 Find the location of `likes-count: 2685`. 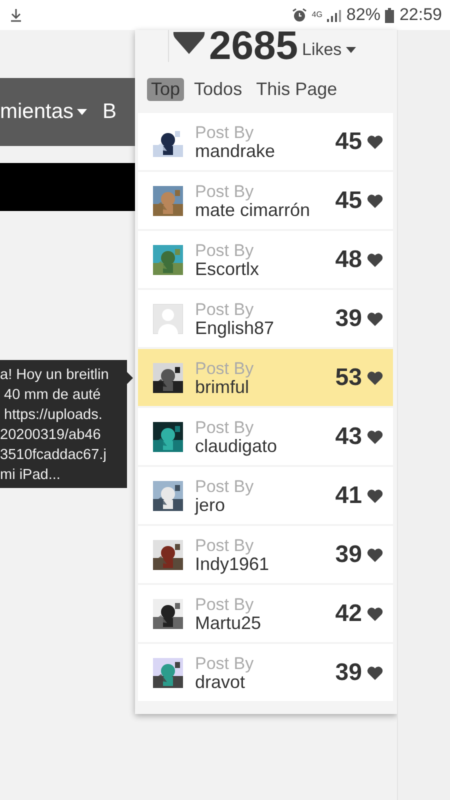

likes-count: 2685 is located at coordinates (253, 46).